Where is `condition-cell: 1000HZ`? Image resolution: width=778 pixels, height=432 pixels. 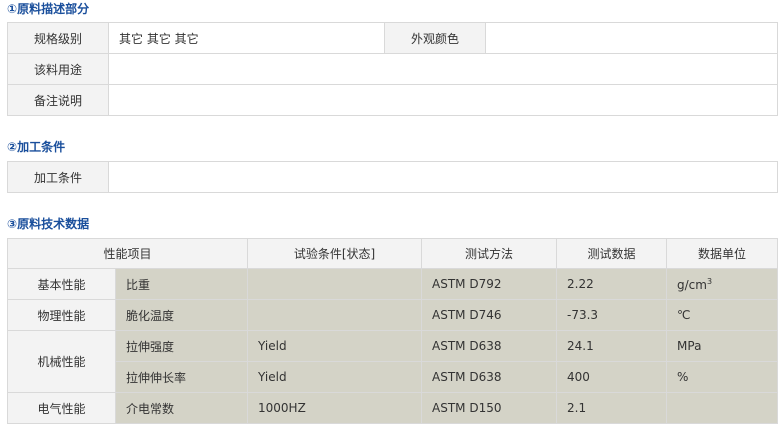 condition-cell: 1000HZ is located at coordinates (335, 408).